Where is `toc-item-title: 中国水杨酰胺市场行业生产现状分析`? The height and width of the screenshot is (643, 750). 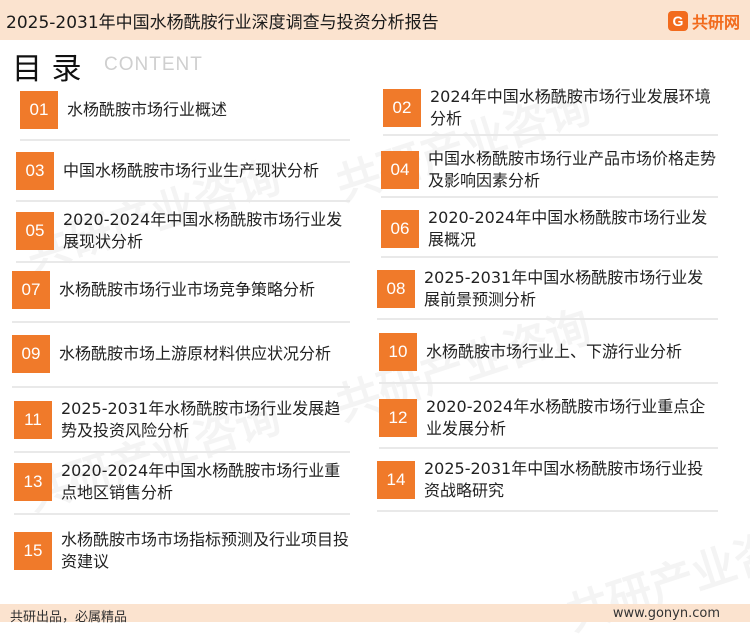 toc-item-title: 中国水杨酰胺市场行业生产现状分析 is located at coordinates (191, 170).